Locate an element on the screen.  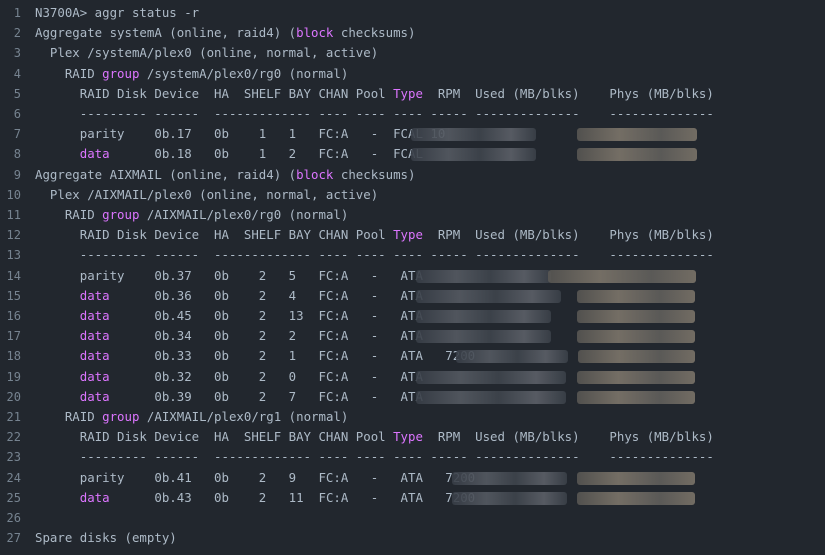
line-number: 17 is located at coordinates (13, 336).